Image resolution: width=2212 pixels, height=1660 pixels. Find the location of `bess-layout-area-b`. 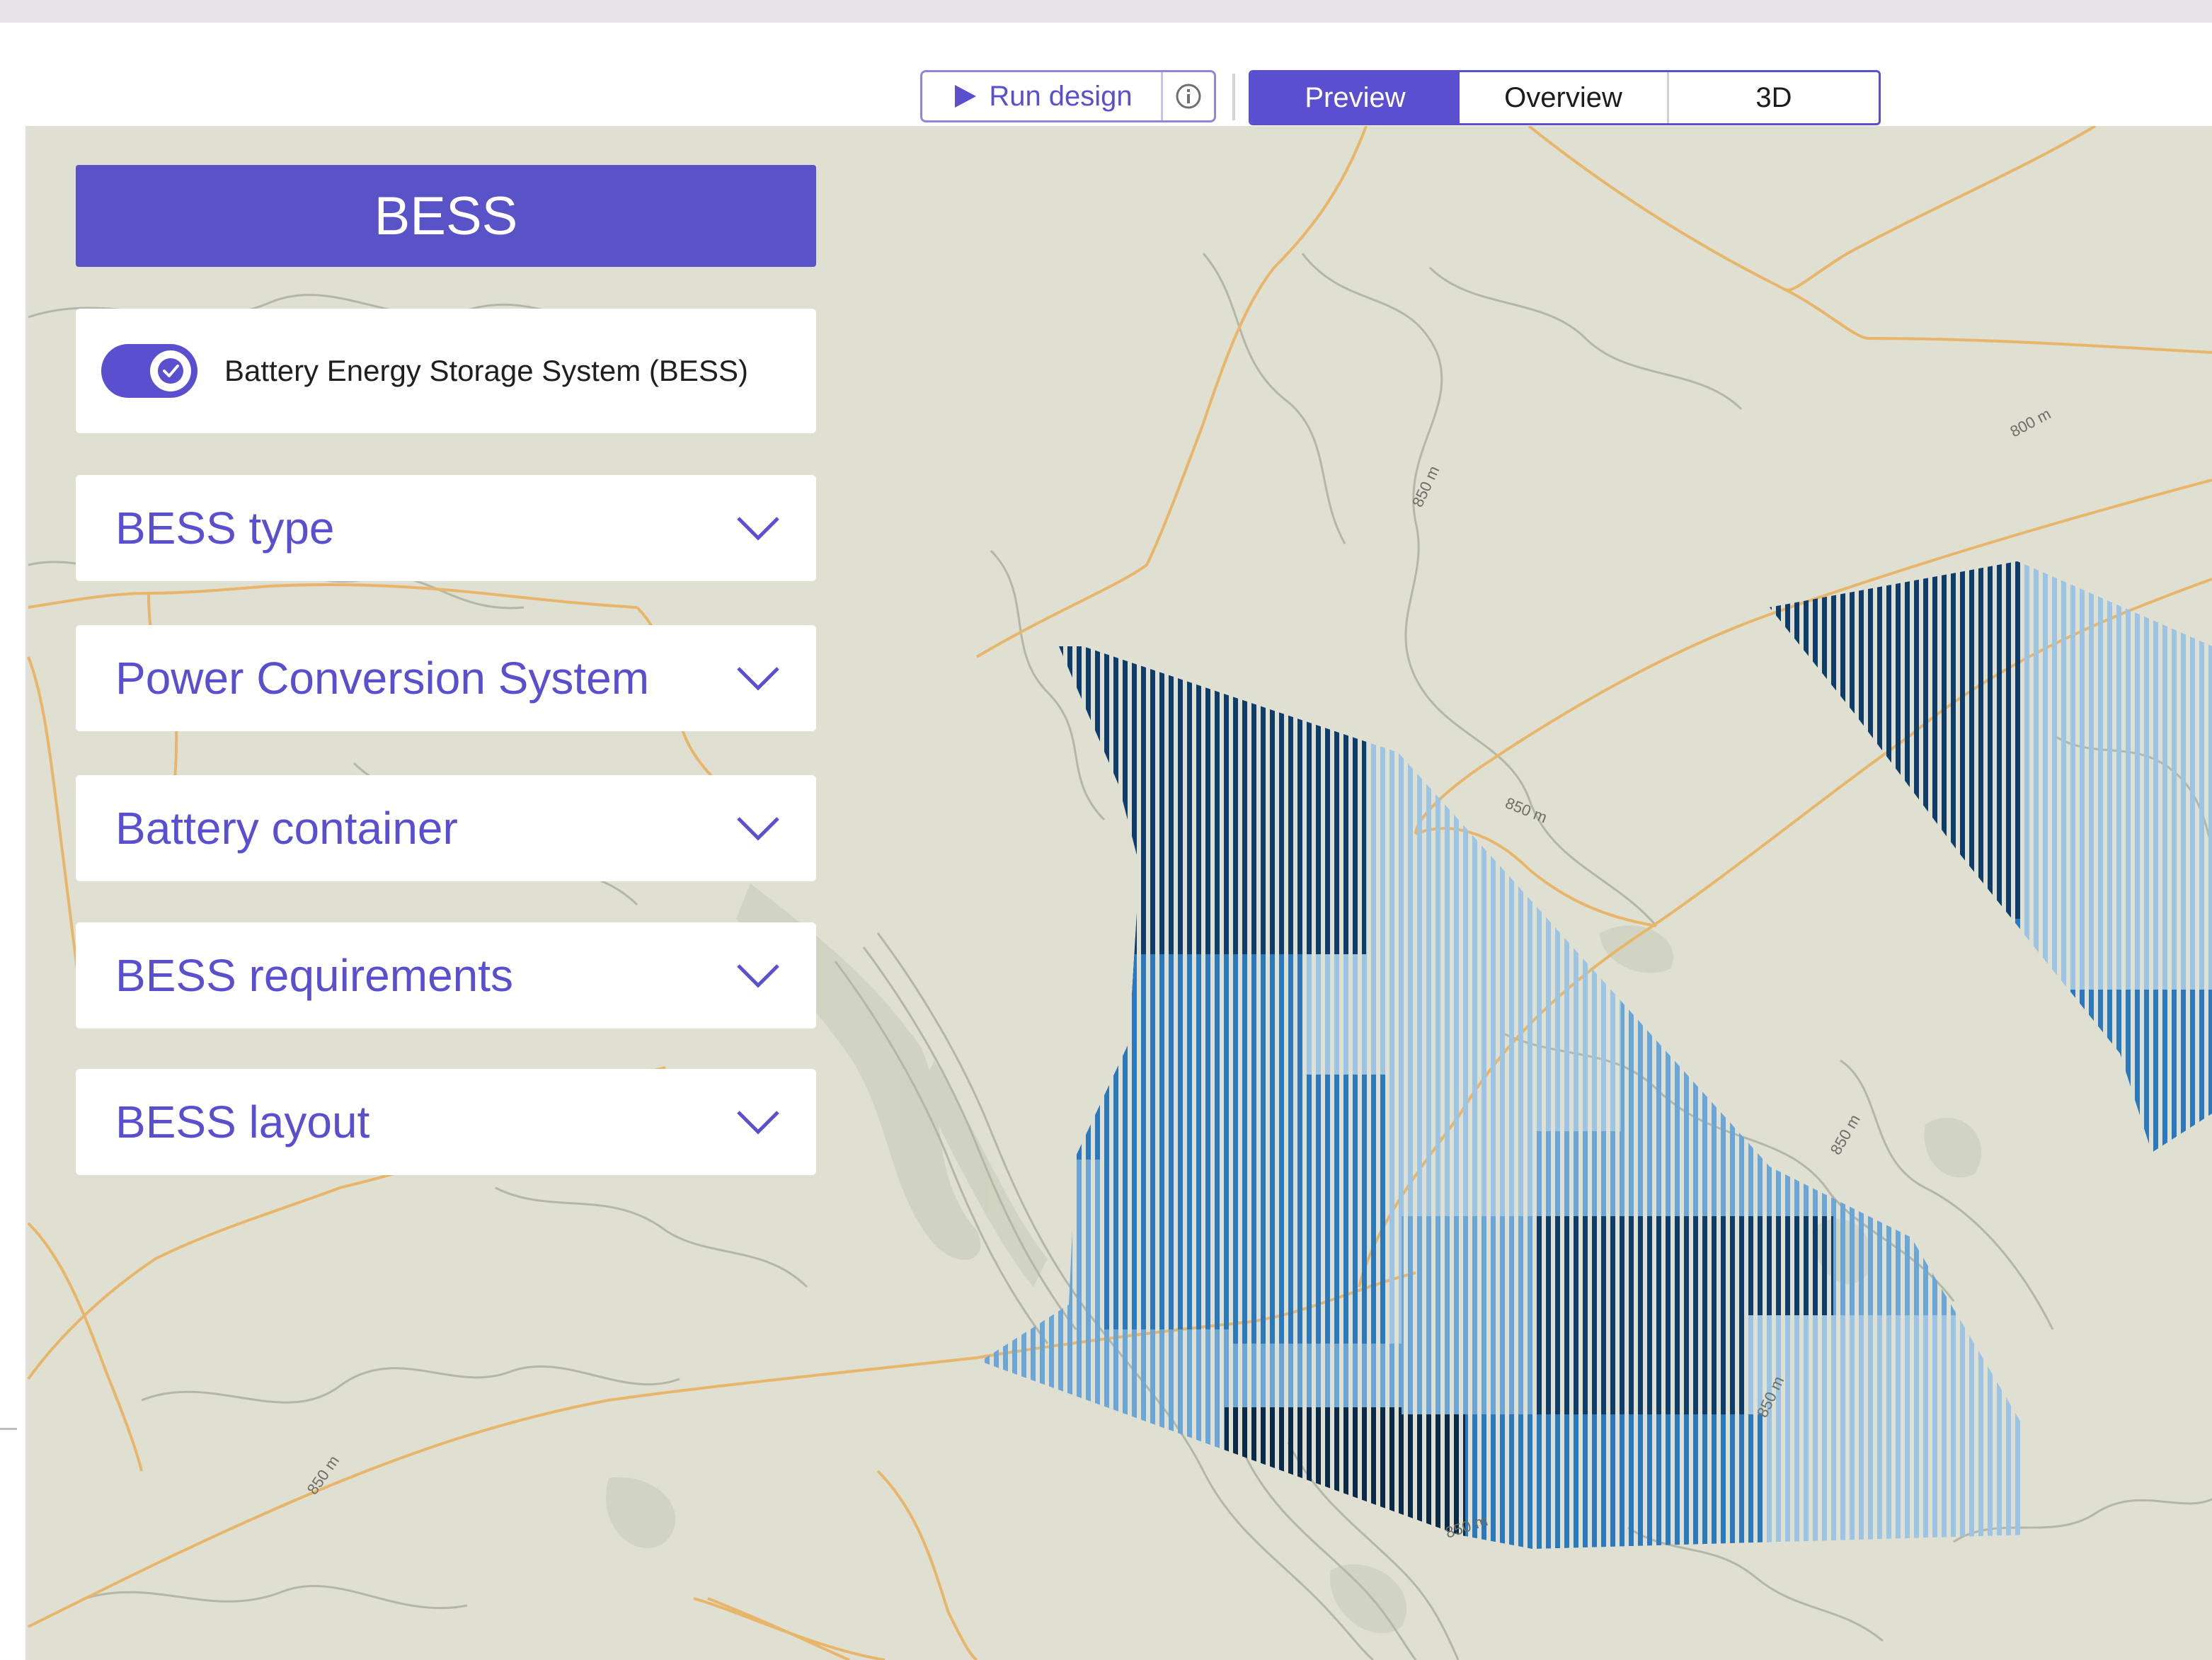

bess-layout-area-b is located at coordinates (1991, 856).